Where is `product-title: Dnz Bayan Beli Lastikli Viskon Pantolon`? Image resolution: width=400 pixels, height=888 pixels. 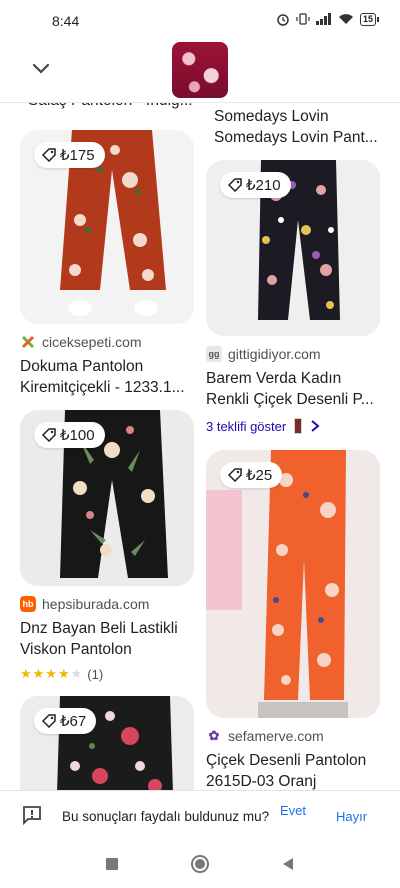 product-title: Dnz Bayan Beli Lastikli Viskon Pantolon is located at coordinates (107, 639).